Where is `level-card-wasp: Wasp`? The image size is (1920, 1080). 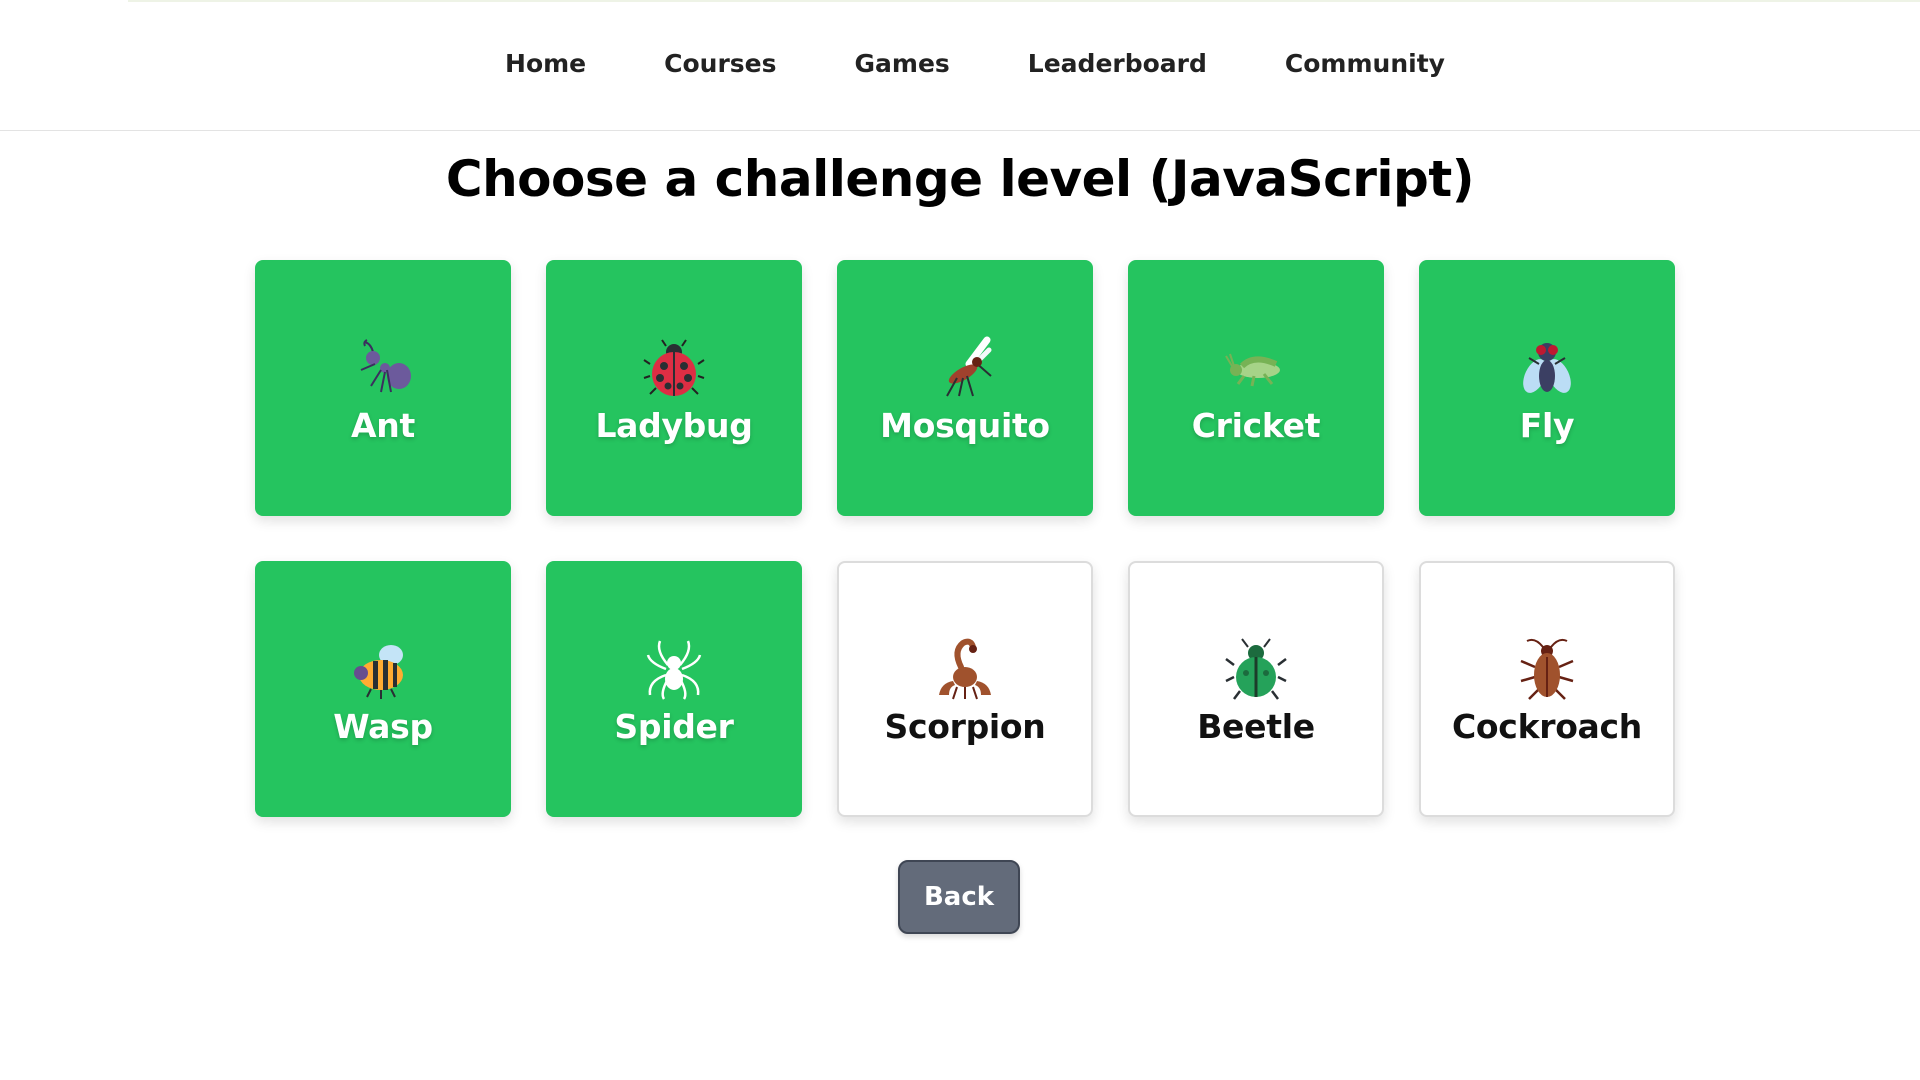
level-card-wasp: Wasp is located at coordinates (383, 689).